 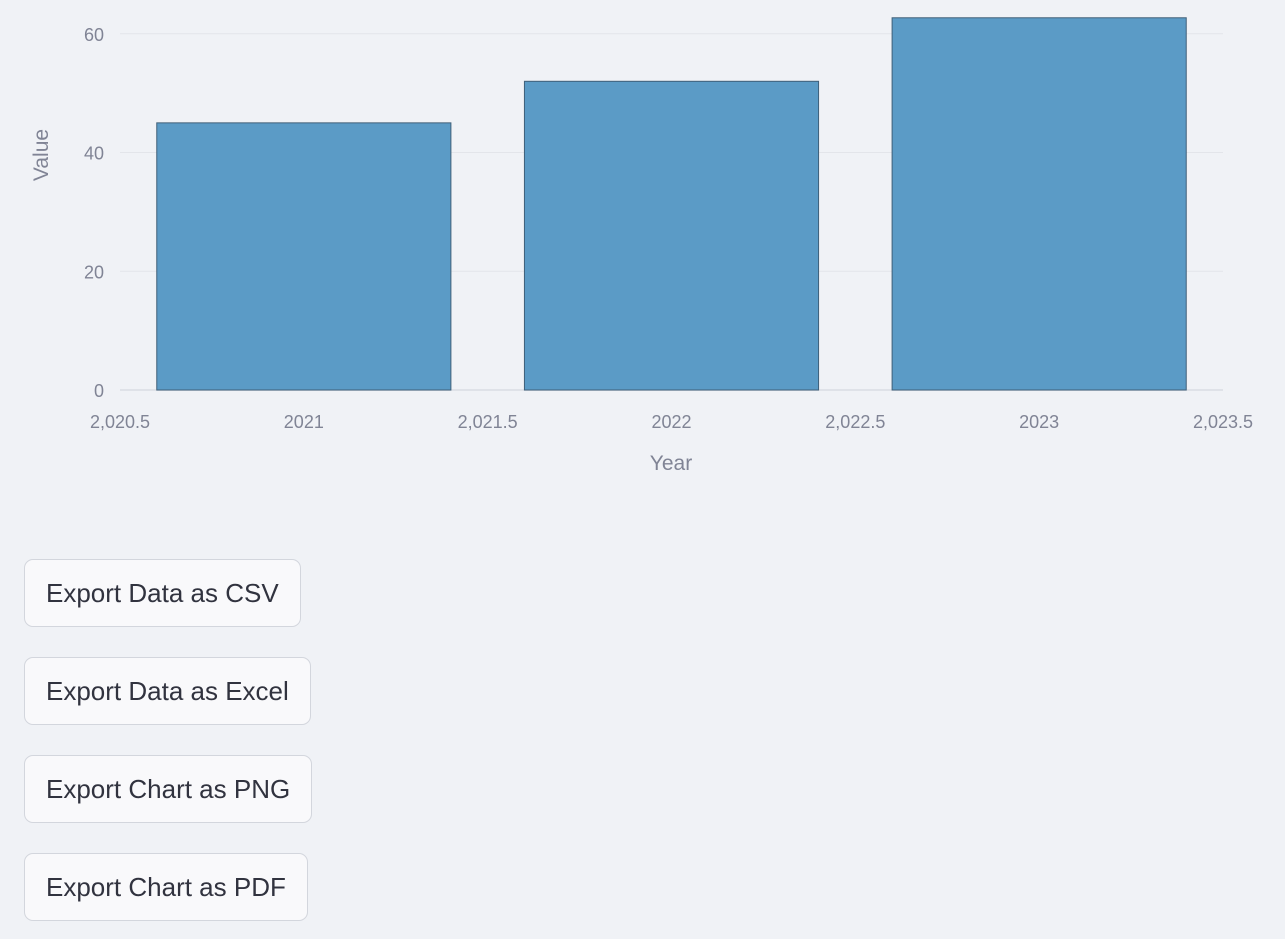 What do you see at coordinates (99, 391) in the screenshot?
I see `y-tick-label: 0` at bounding box center [99, 391].